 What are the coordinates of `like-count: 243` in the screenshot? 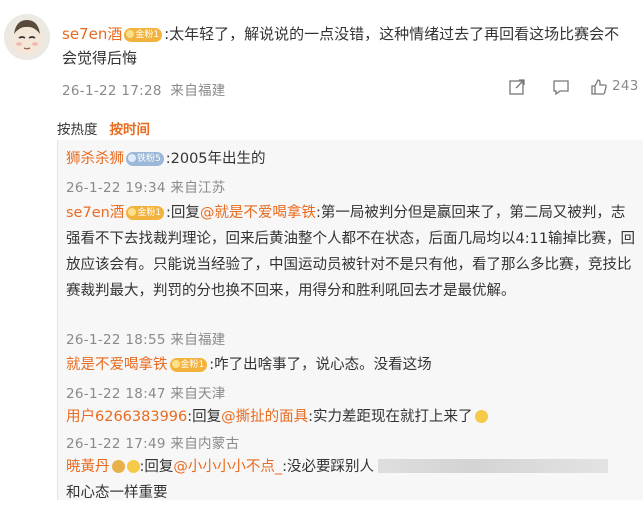 It's located at (625, 86).